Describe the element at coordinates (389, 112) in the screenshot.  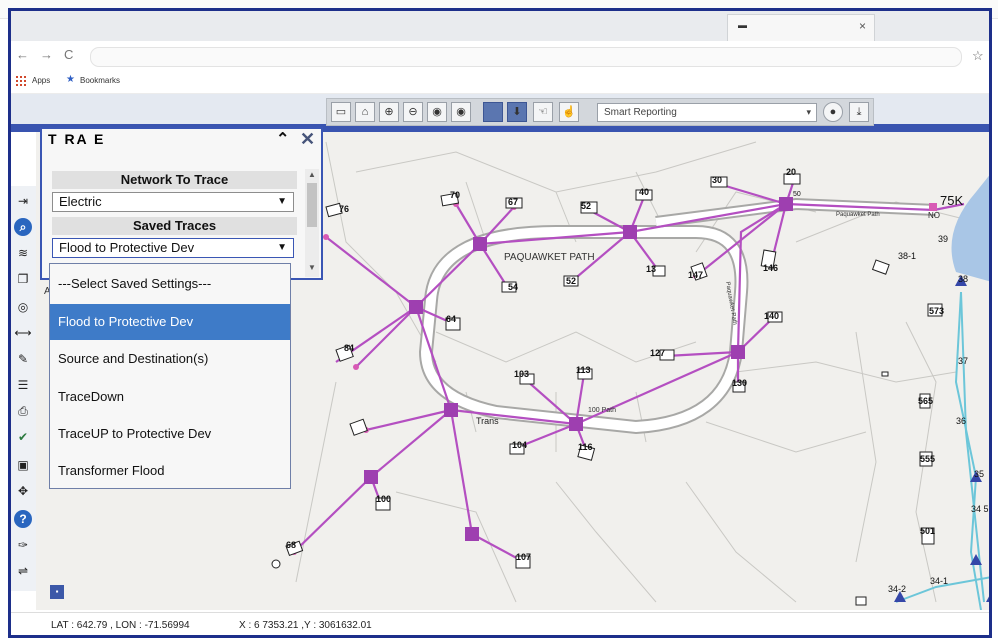
I see `zoom-in-icon: ⊕` at that location.